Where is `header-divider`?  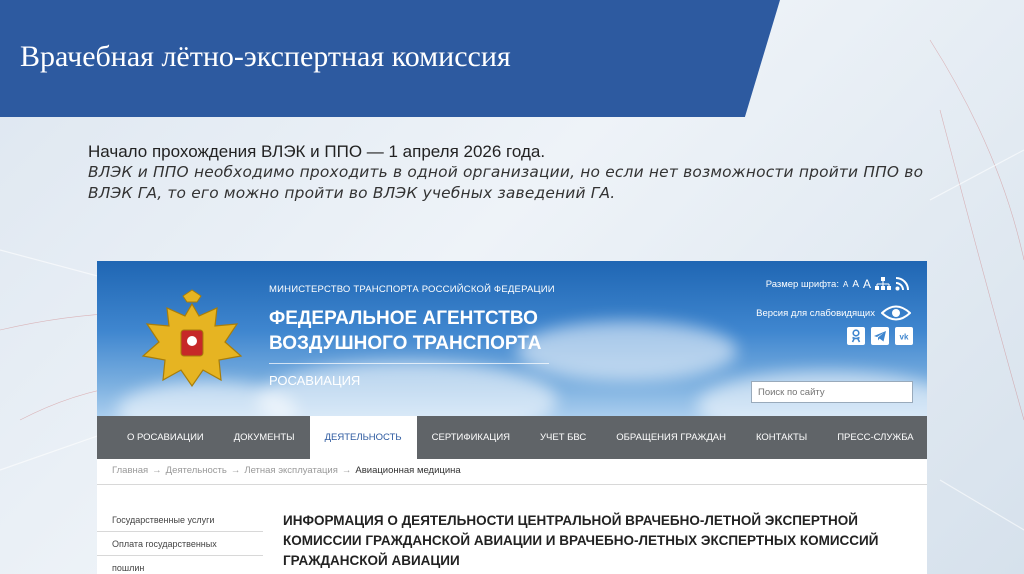
header-divider is located at coordinates (409, 363).